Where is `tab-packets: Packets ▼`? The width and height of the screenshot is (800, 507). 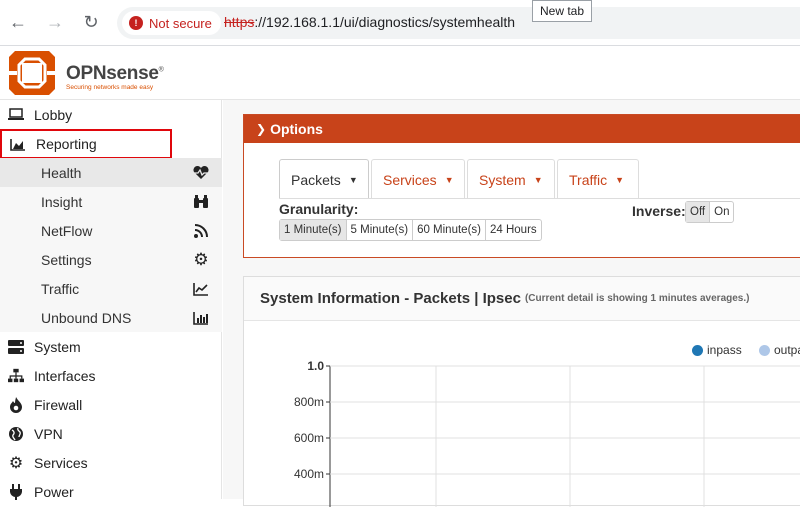
tab-packets: Packets ▼ is located at coordinates (324, 179).